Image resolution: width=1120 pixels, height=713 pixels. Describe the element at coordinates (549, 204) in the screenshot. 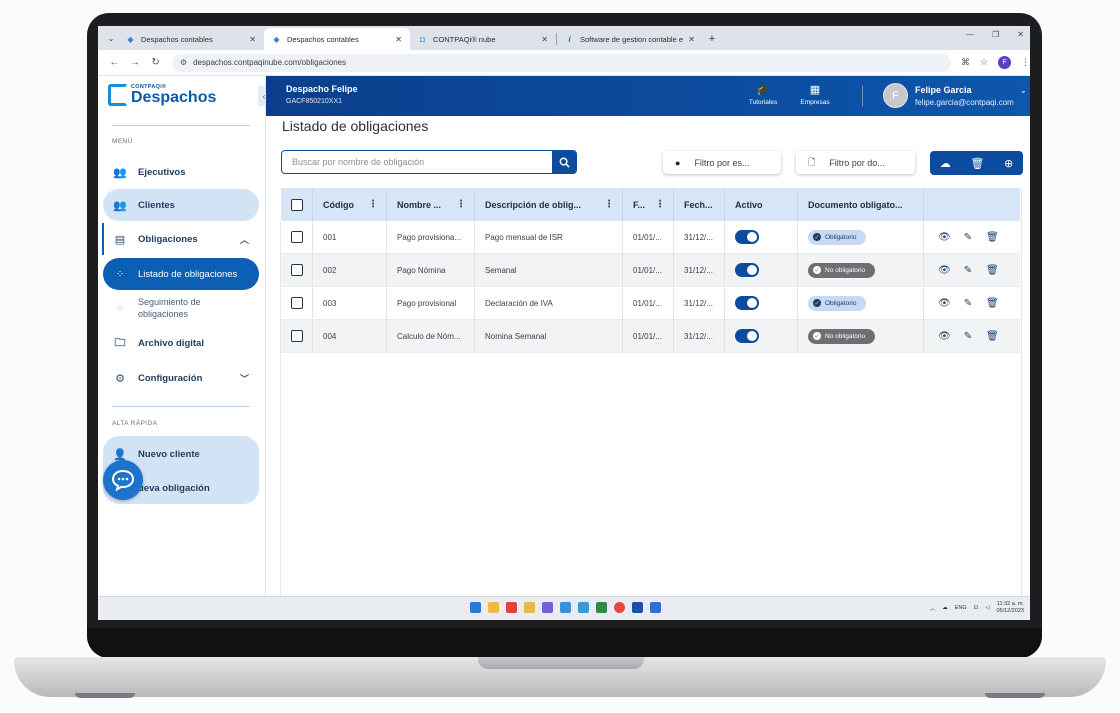

I see `col-descripcion: Descripción de oblig... ⋮` at that location.